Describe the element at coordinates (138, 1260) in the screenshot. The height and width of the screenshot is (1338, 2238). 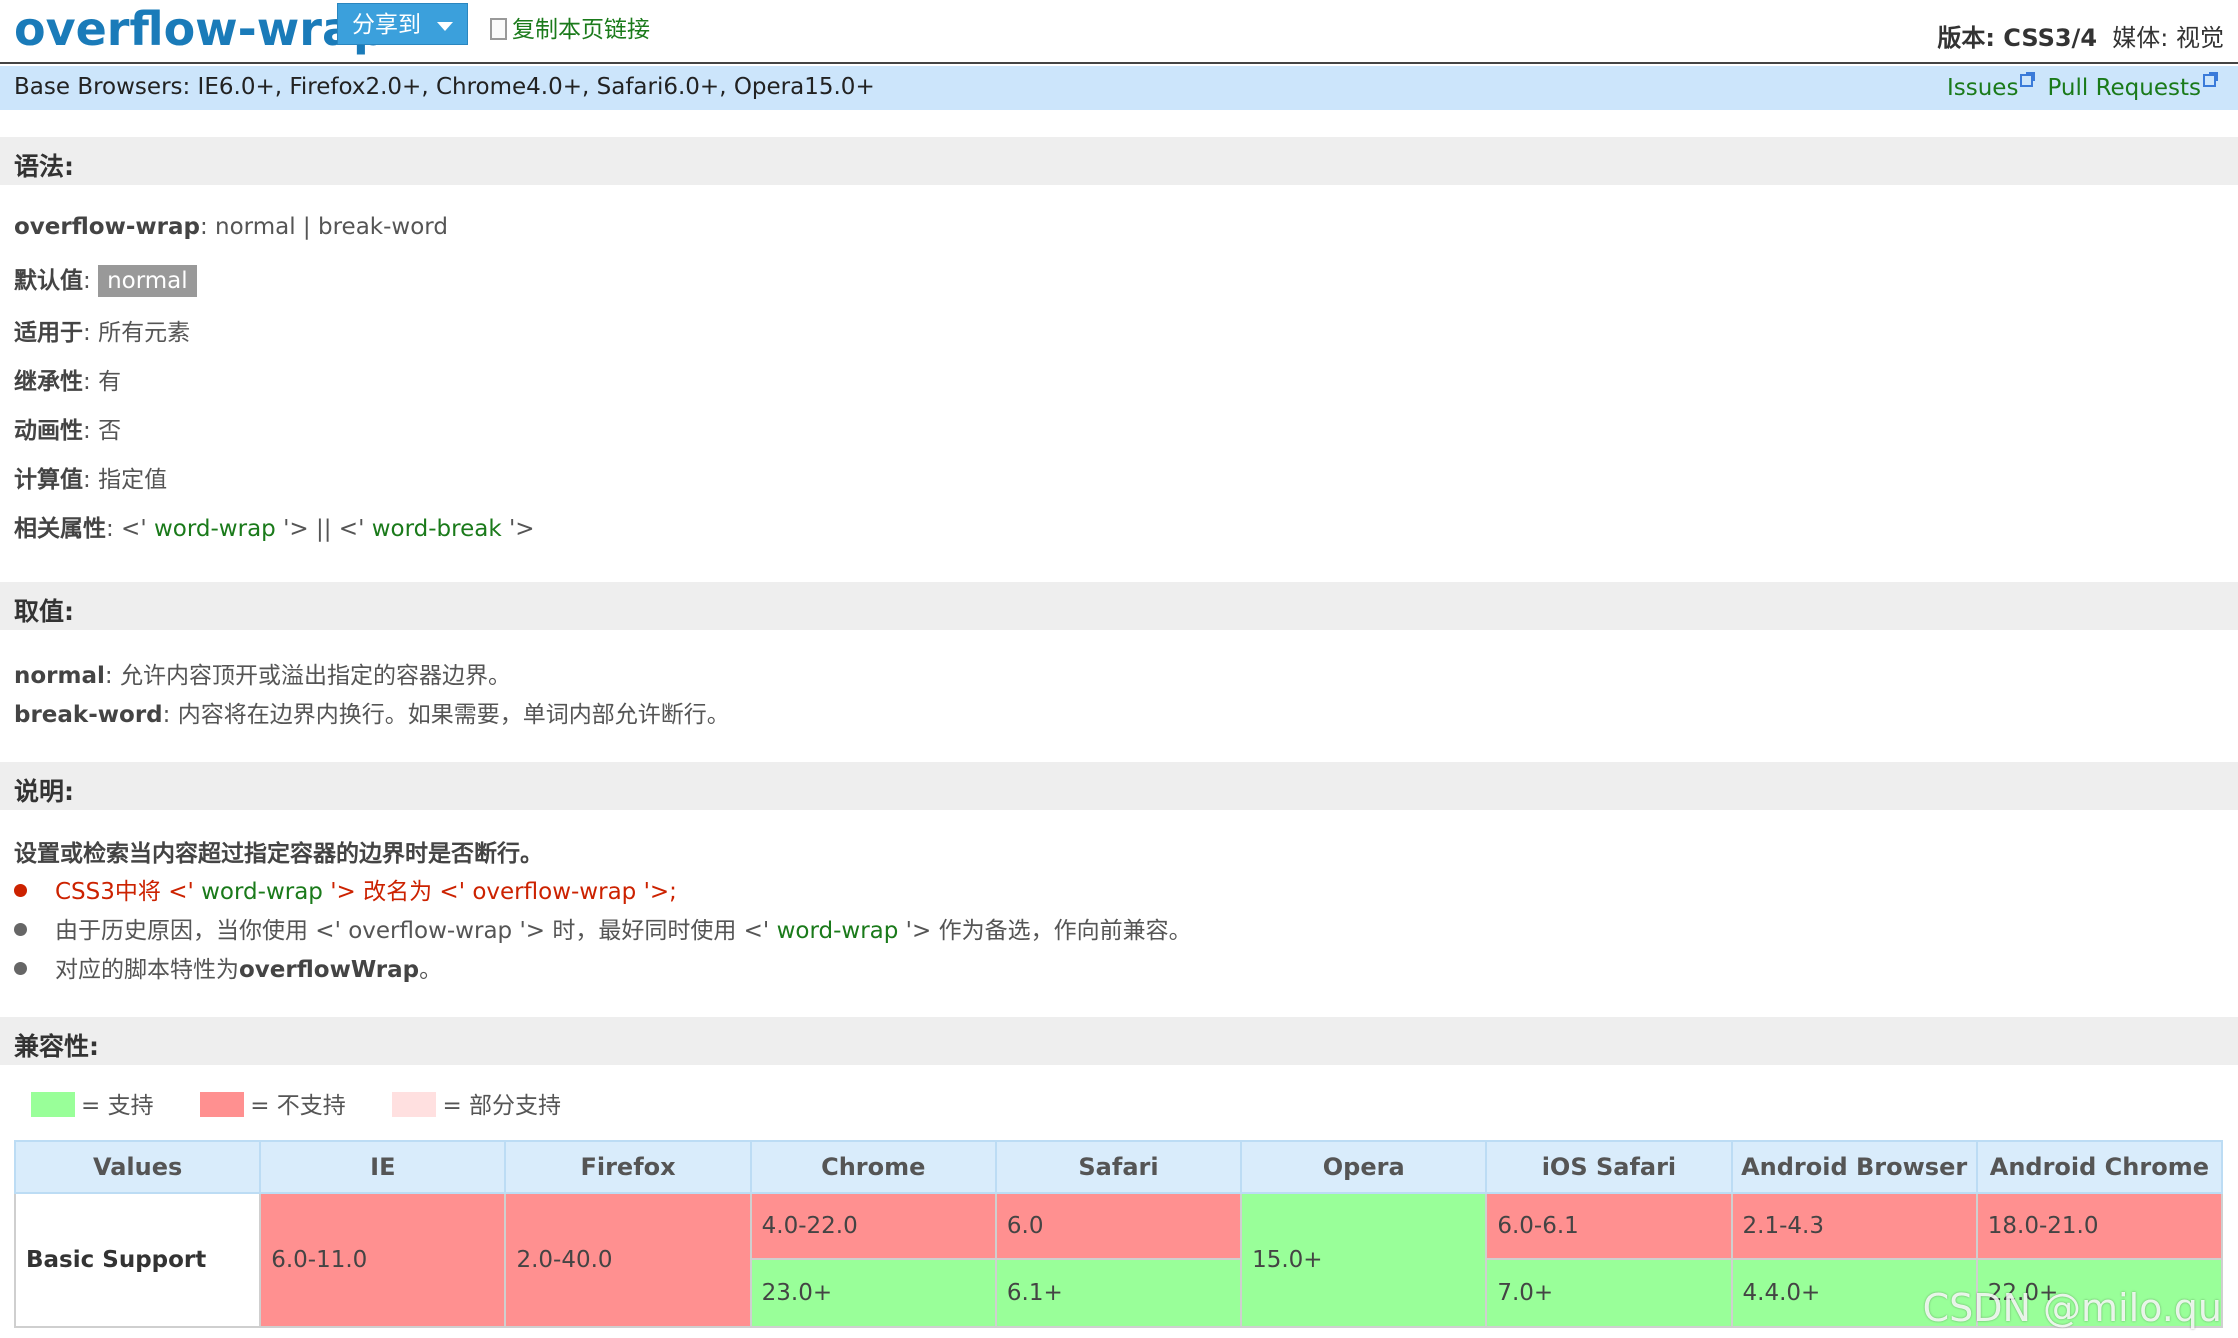
I see `row-label: Basic Support` at that location.